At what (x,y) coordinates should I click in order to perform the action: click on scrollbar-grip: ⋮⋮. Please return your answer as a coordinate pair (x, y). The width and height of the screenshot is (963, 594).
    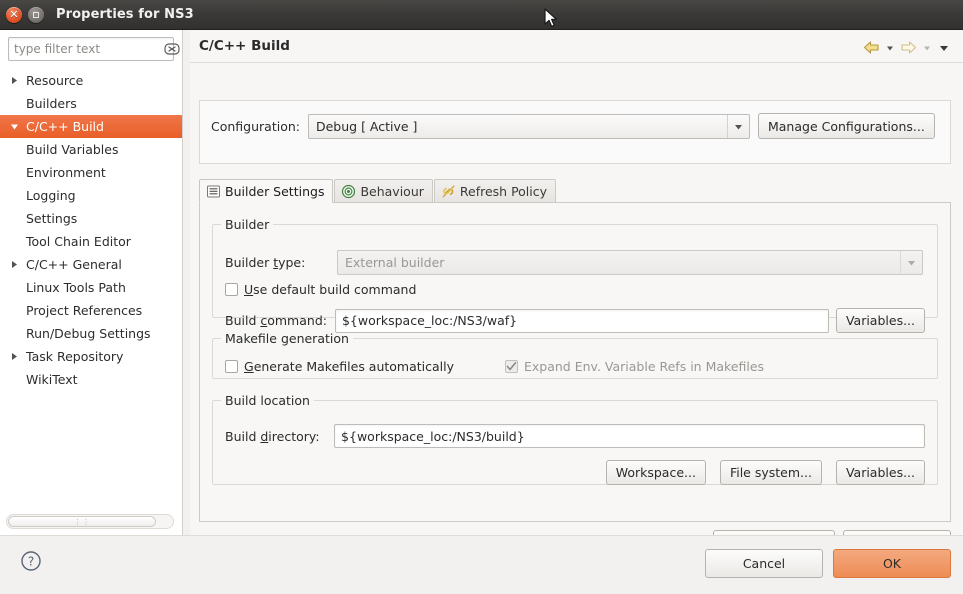
    Looking at the image, I should click on (82, 521).